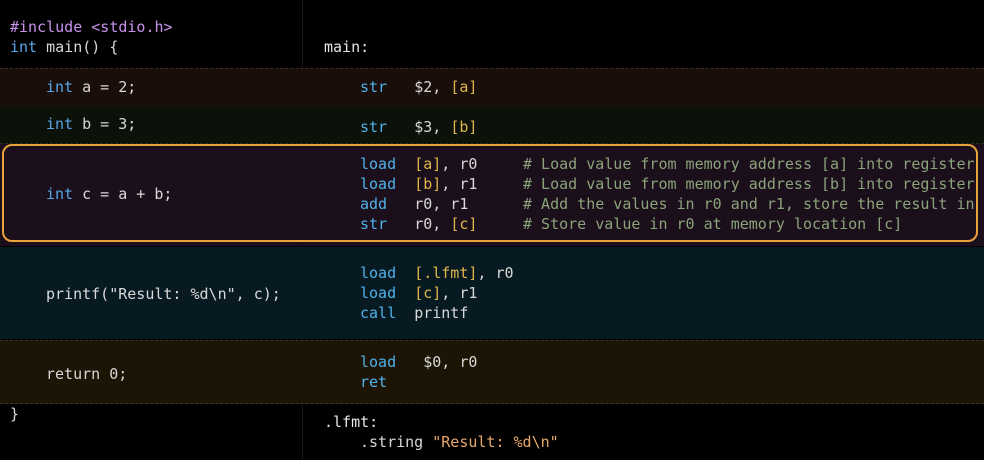 This screenshot has width=984, height=460. I want to click on asm-label-main: main:, so click(347, 47).